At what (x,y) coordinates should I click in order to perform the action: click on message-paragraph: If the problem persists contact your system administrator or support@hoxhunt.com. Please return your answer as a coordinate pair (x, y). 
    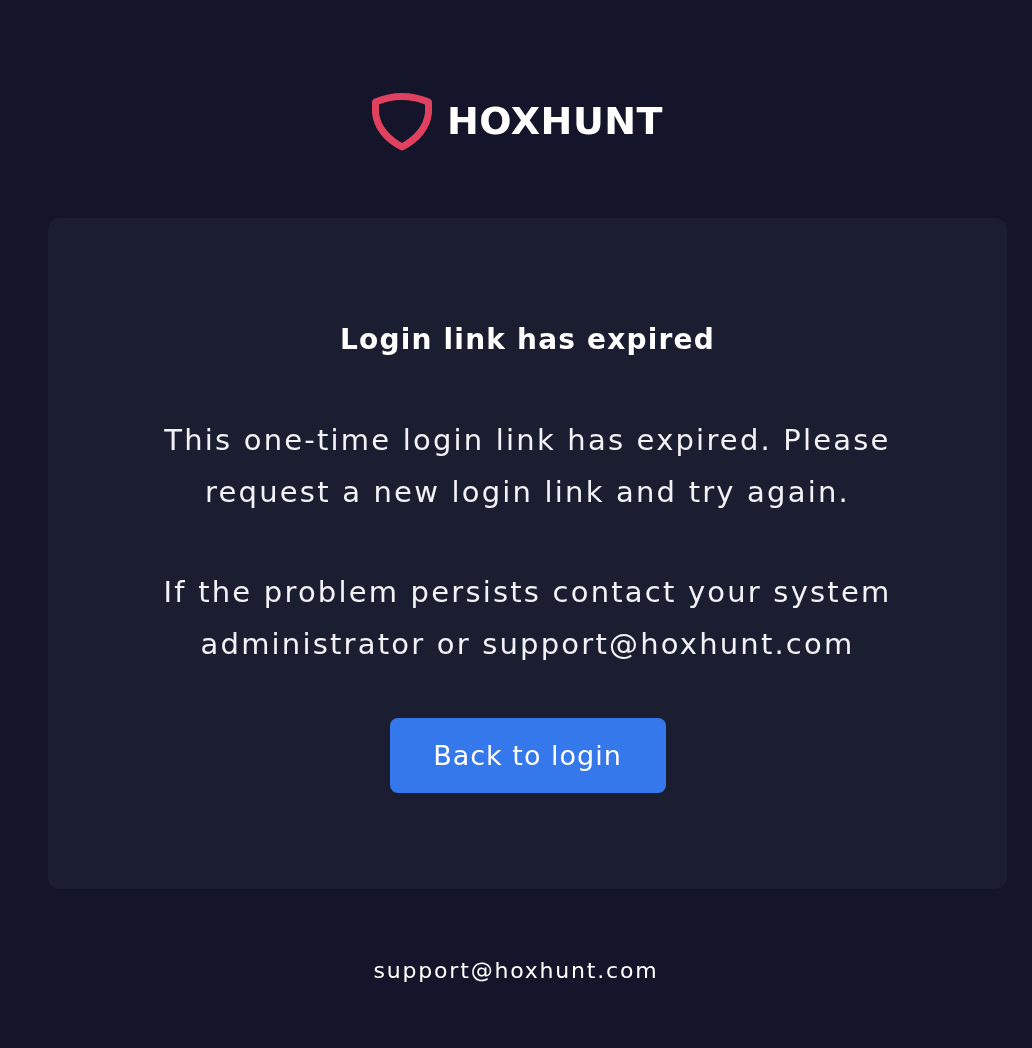
    Looking at the image, I should click on (527, 618).